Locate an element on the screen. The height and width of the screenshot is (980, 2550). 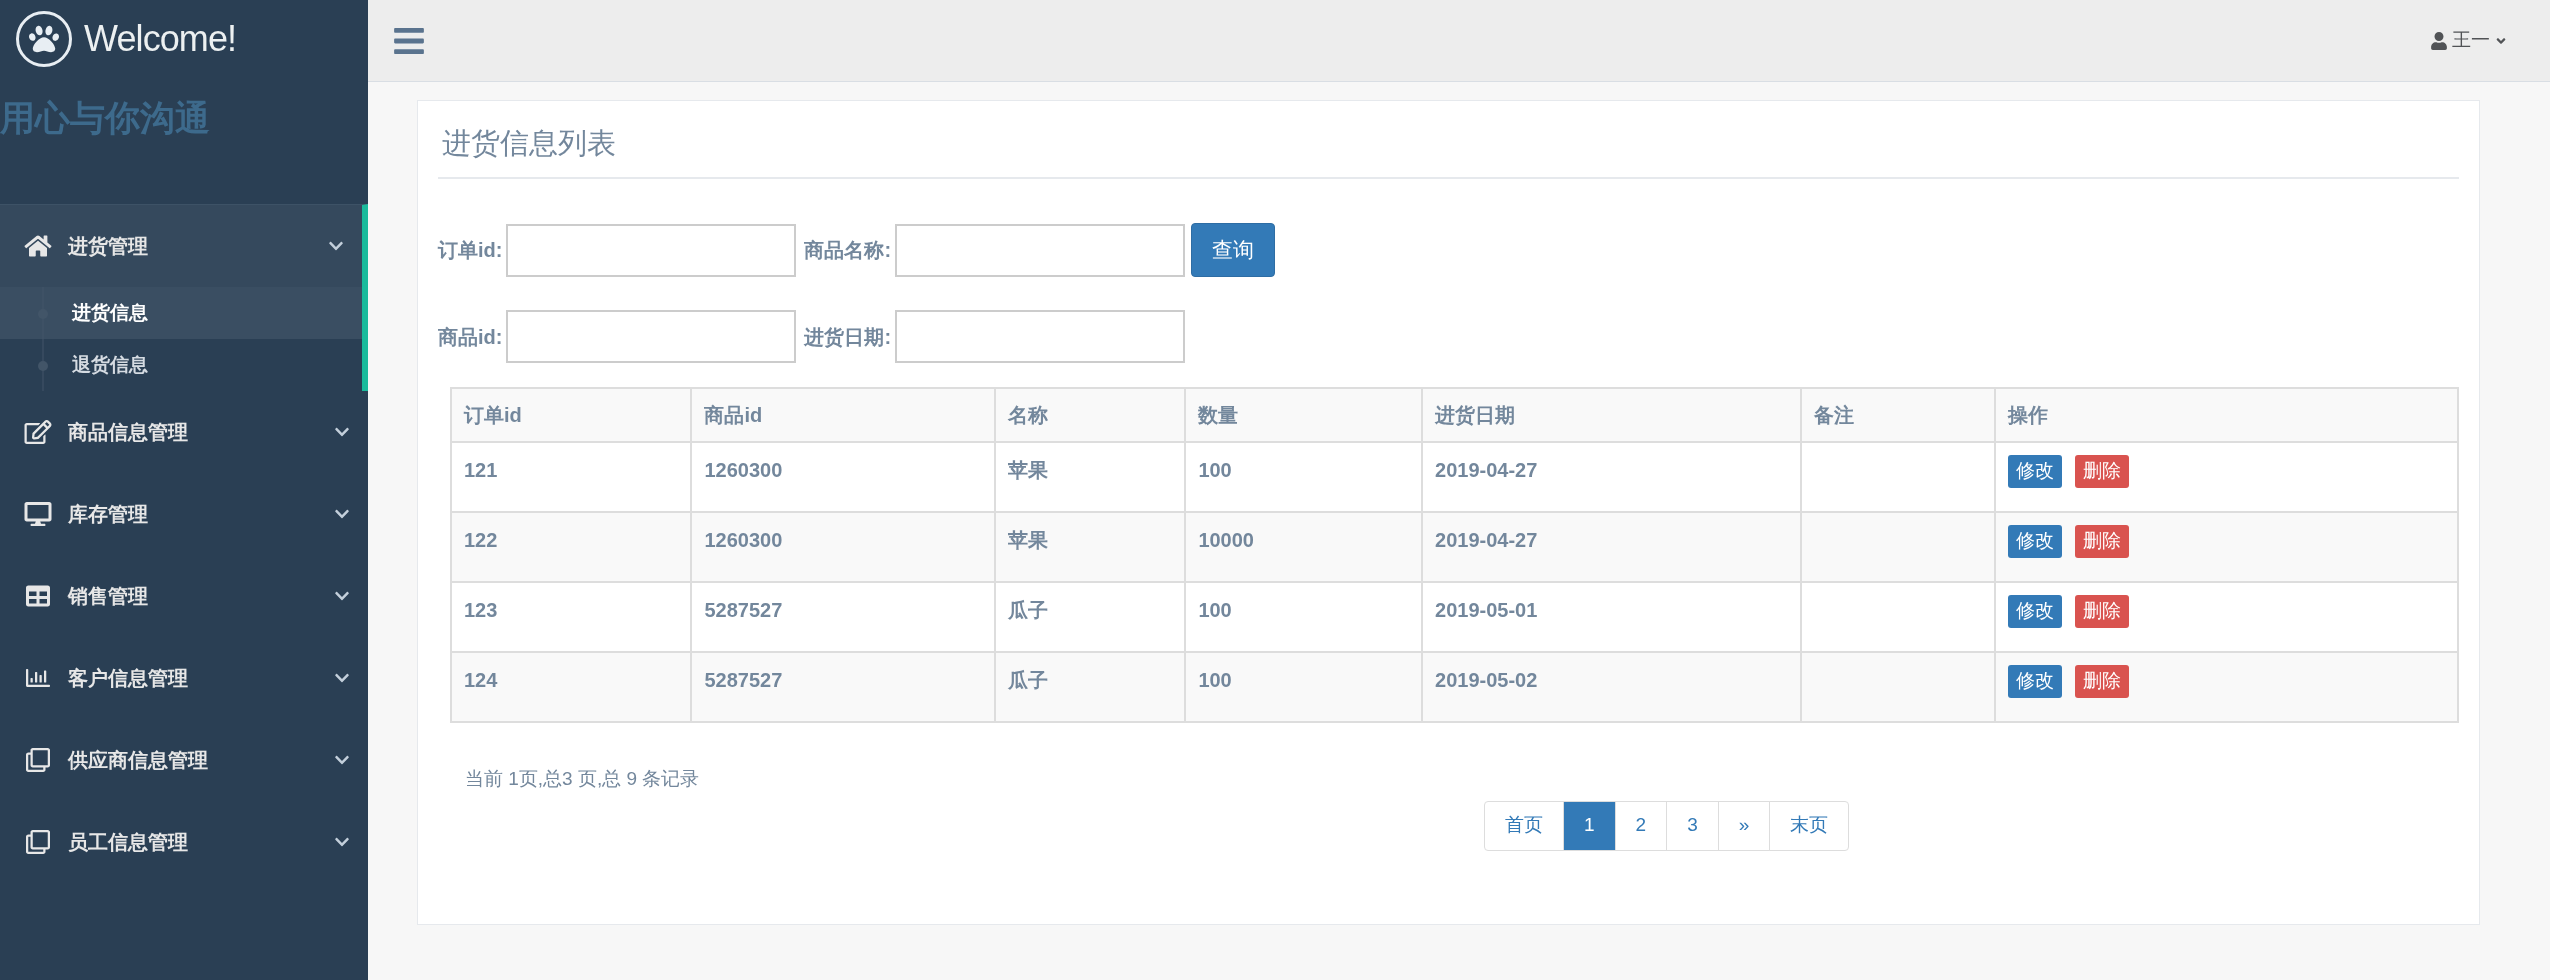
menu-item: 销售管理 is located at coordinates (184, 596).